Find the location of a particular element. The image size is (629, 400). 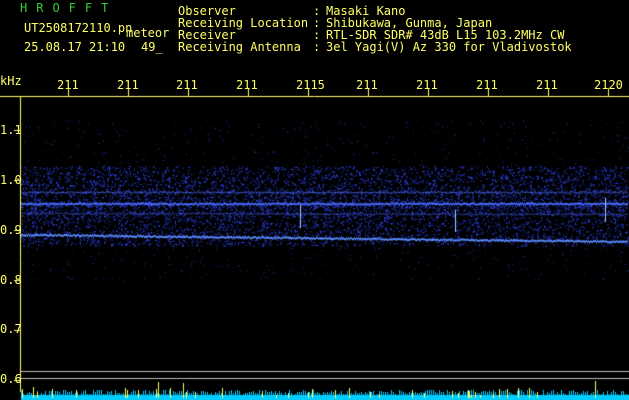

y-tick-label: 0.7 is located at coordinates (11, 329).